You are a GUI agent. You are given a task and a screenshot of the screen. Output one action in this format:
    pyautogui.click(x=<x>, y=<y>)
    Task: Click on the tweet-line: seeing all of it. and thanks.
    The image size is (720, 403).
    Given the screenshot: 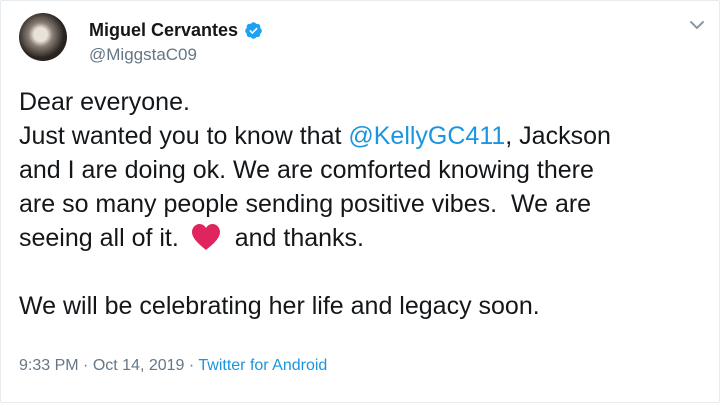 What is the action you would take?
    pyautogui.click(x=364, y=238)
    